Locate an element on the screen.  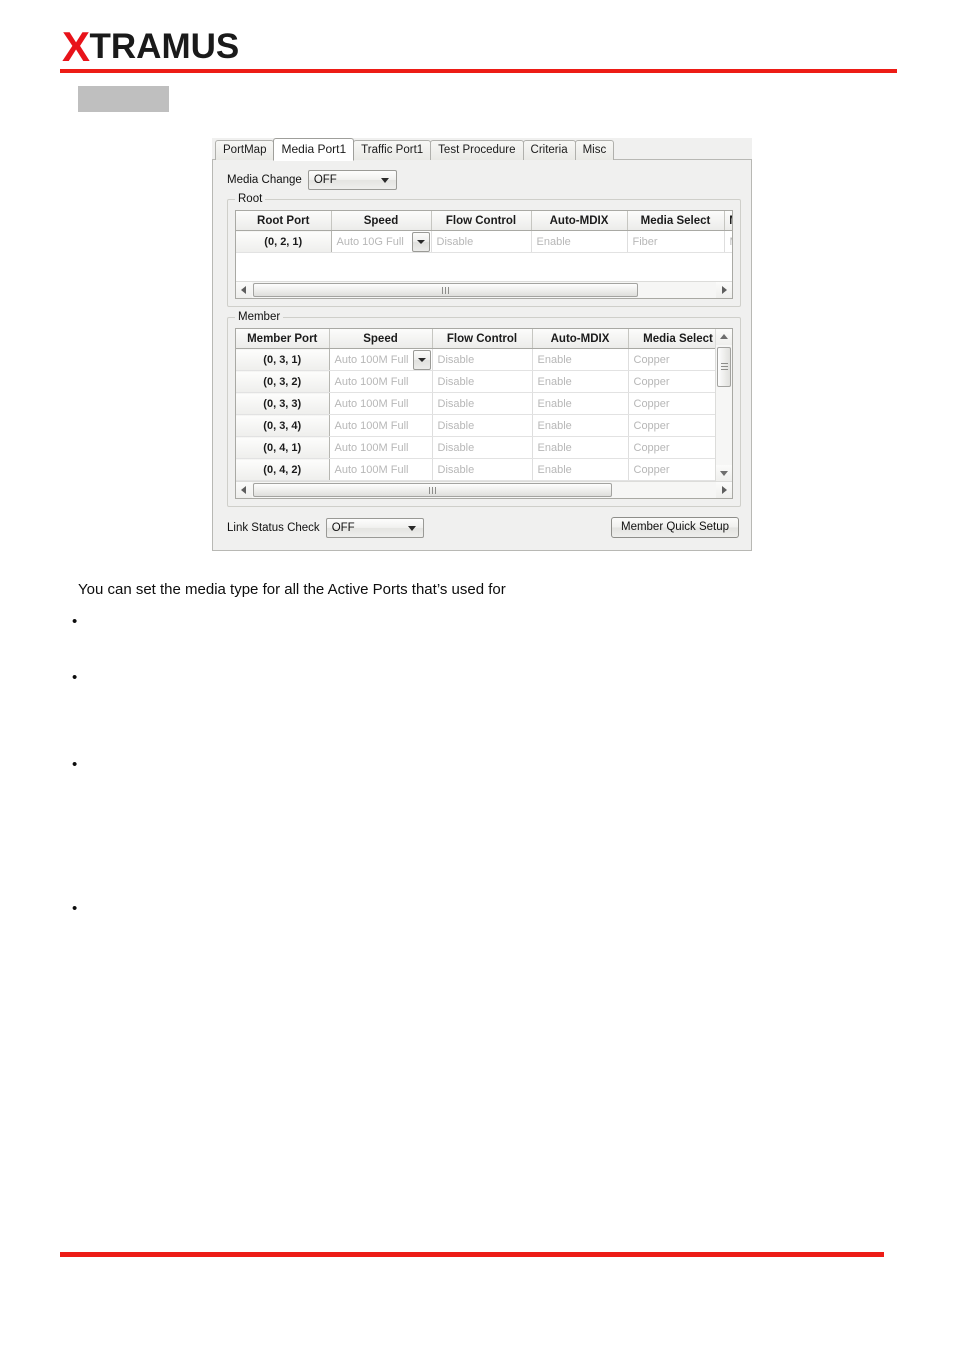
tab-traffic-port1: Traffic Port1 is located at coordinates (392, 150).